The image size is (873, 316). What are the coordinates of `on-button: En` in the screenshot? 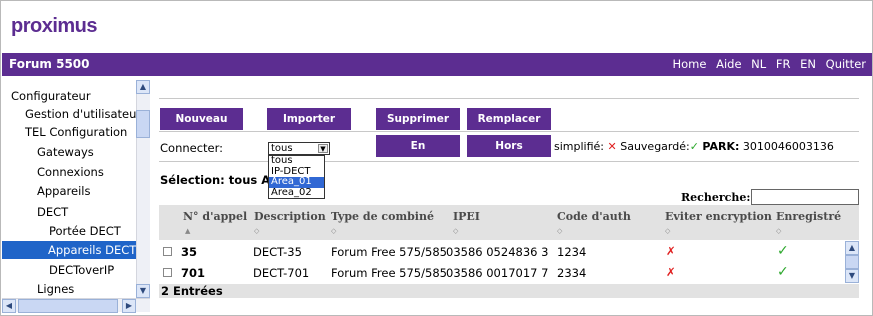 It's located at (418, 146).